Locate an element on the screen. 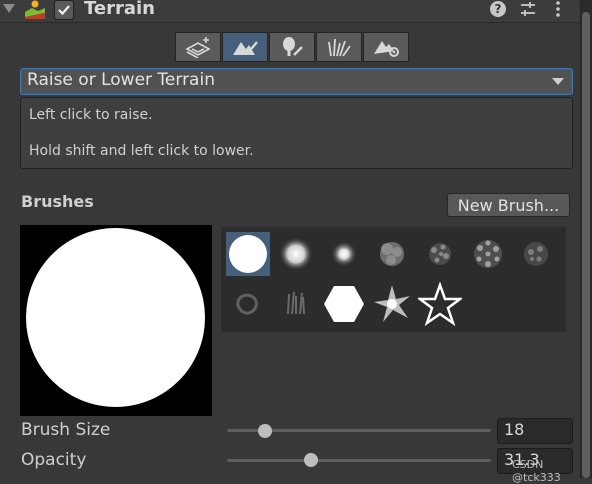 The height and width of the screenshot is (484, 592). enable-checkbox is located at coordinates (64, 10).